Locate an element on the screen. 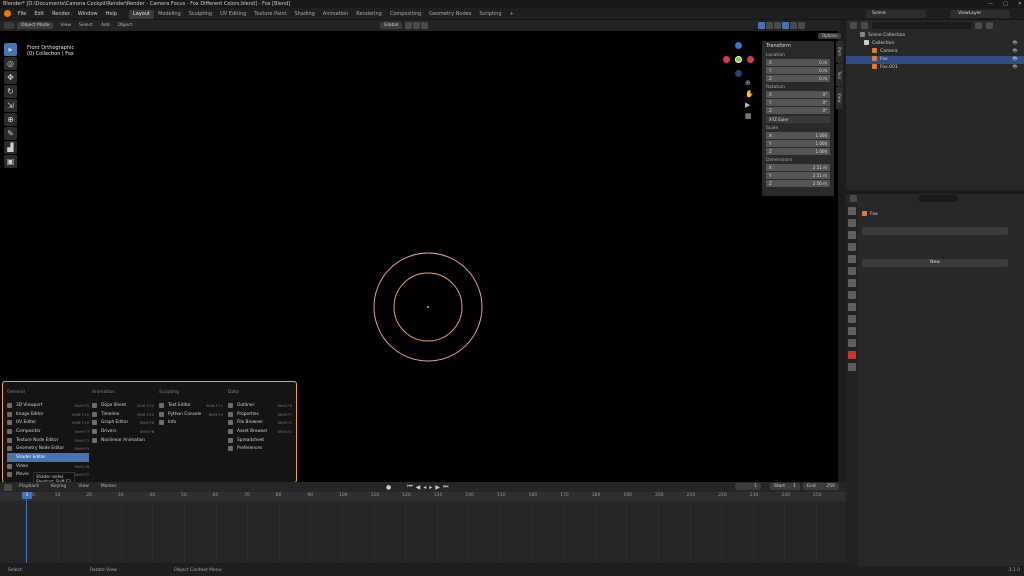 The height and width of the screenshot is (576, 1024). add-cube-tool-icon: ▣ is located at coordinates (10, 161).